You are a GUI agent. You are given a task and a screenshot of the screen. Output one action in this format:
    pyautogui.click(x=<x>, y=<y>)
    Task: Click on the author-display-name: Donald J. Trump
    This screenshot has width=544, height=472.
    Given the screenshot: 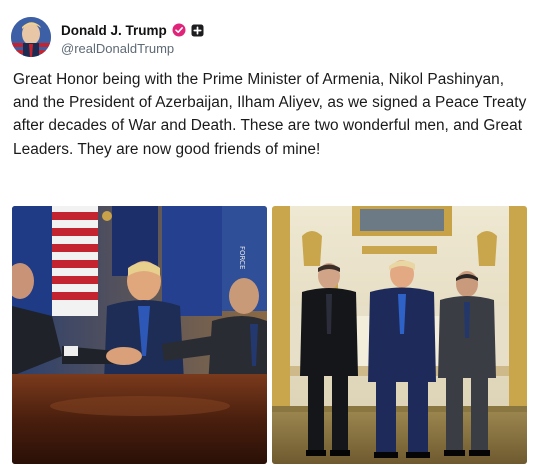 What is the action you would take?
    pyautogui.click(x=114, y=30)
    